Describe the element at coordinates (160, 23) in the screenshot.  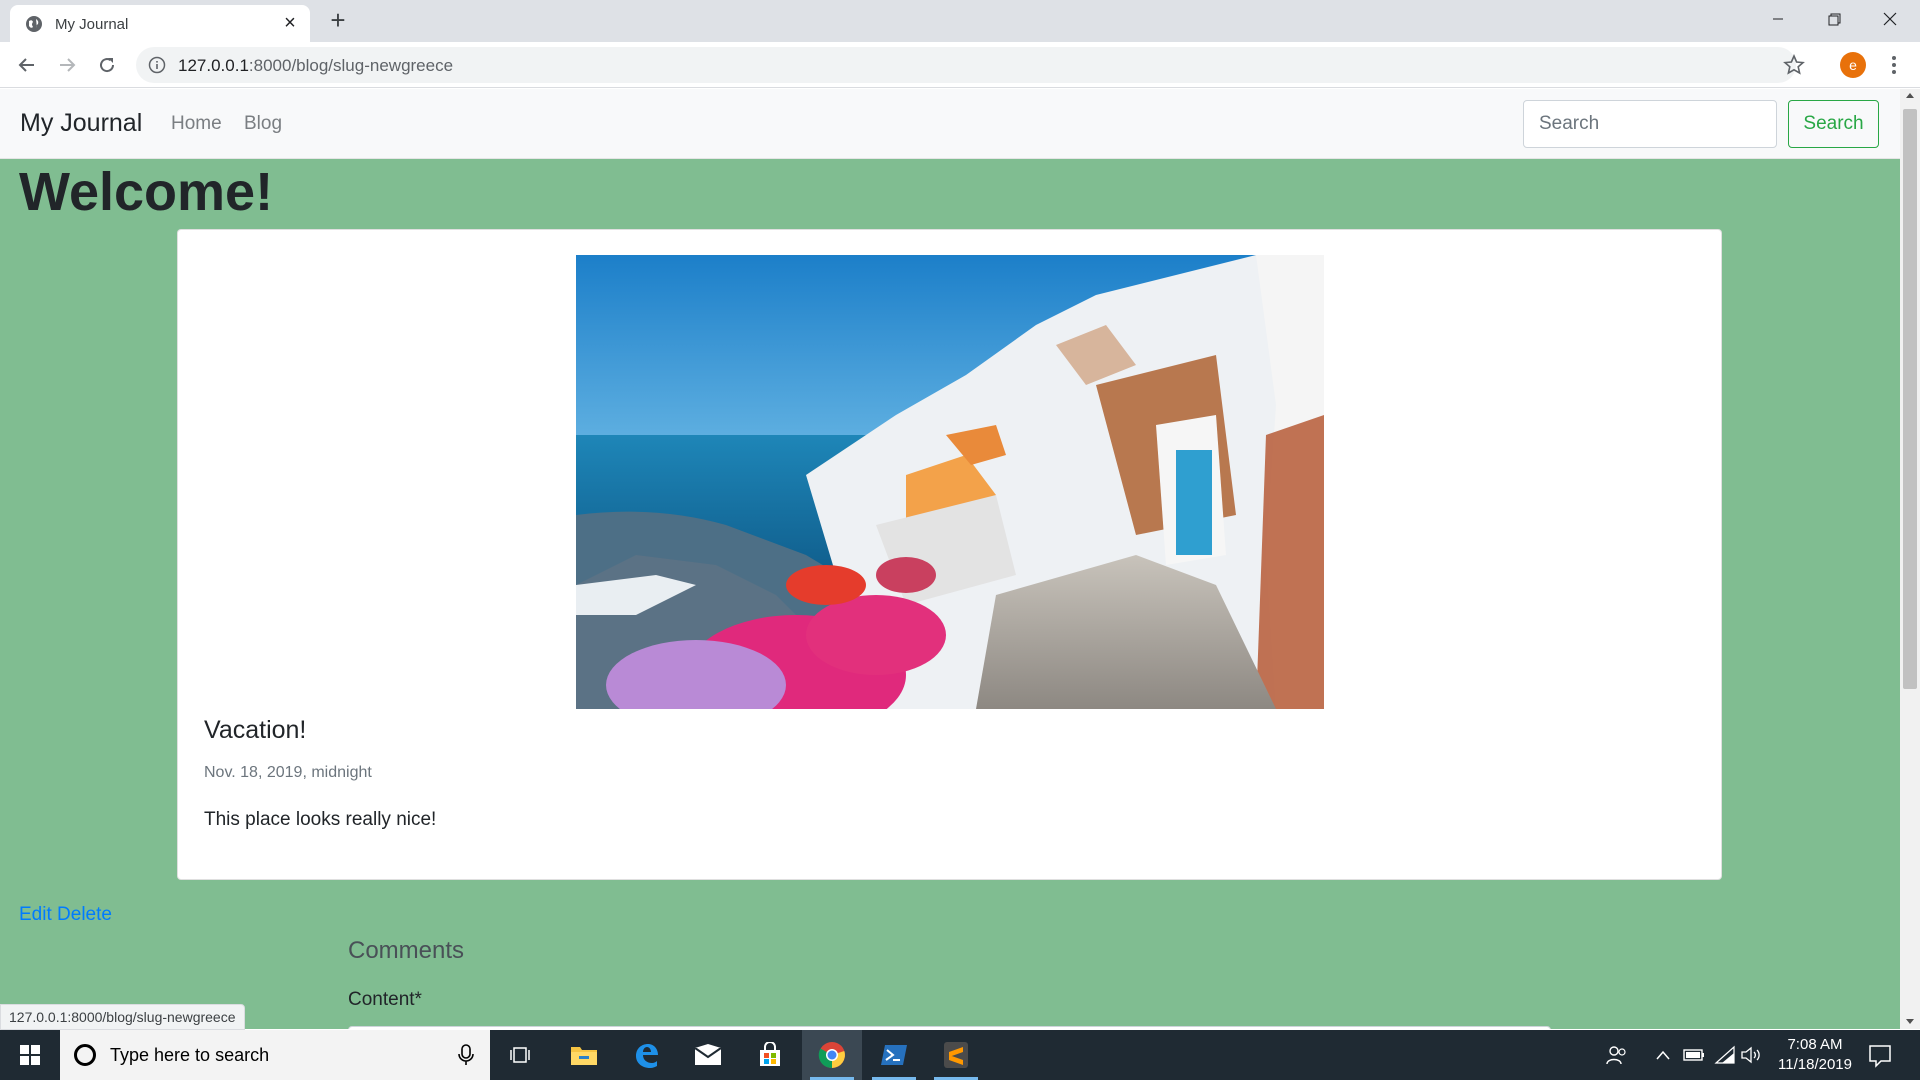
I see `browser-tab: My Journal ×` at that location.